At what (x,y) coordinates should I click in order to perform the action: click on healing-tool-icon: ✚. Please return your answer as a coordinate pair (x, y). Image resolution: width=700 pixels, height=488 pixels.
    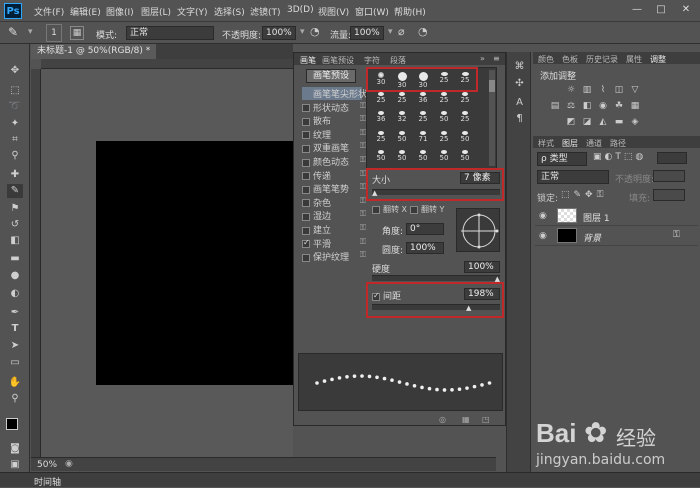
    Looking at the image, I should click on (15, 175).